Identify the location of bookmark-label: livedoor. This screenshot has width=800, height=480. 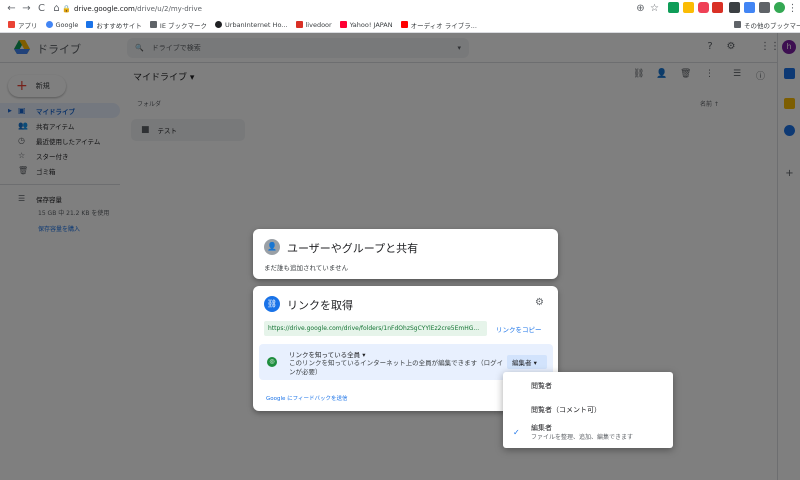
(318, 24).